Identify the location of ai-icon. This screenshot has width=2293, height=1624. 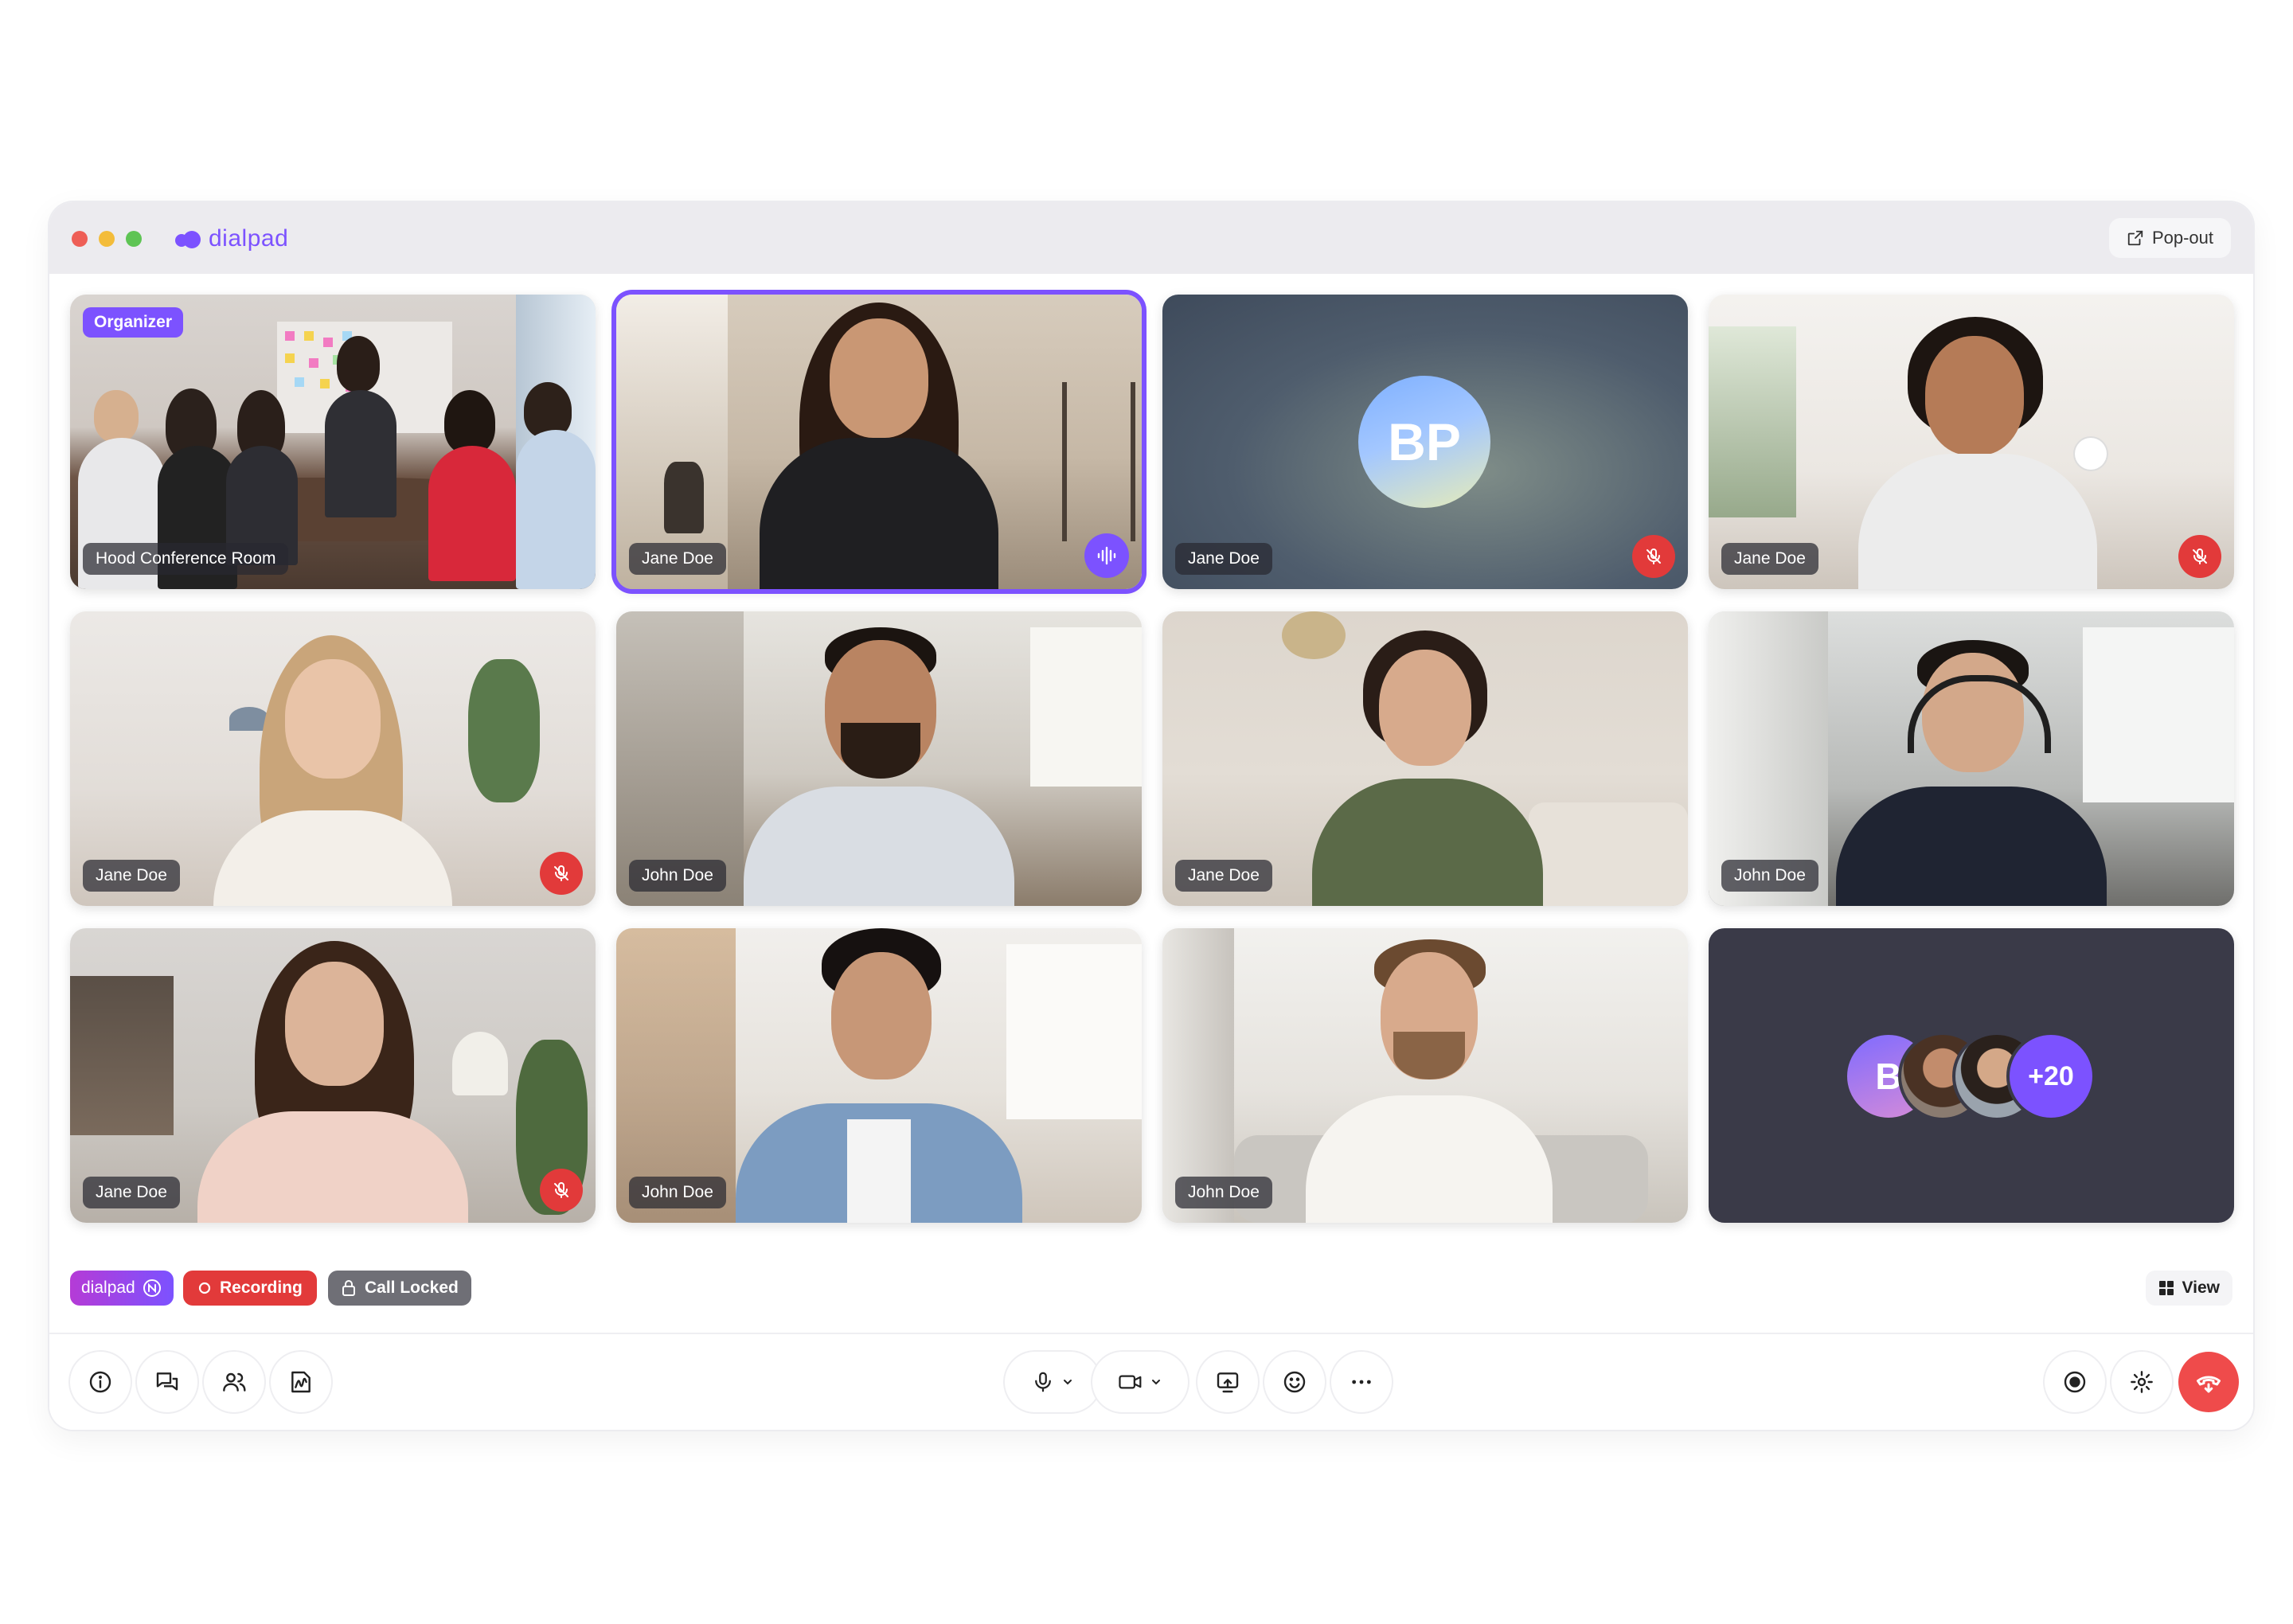
(152, 1288).